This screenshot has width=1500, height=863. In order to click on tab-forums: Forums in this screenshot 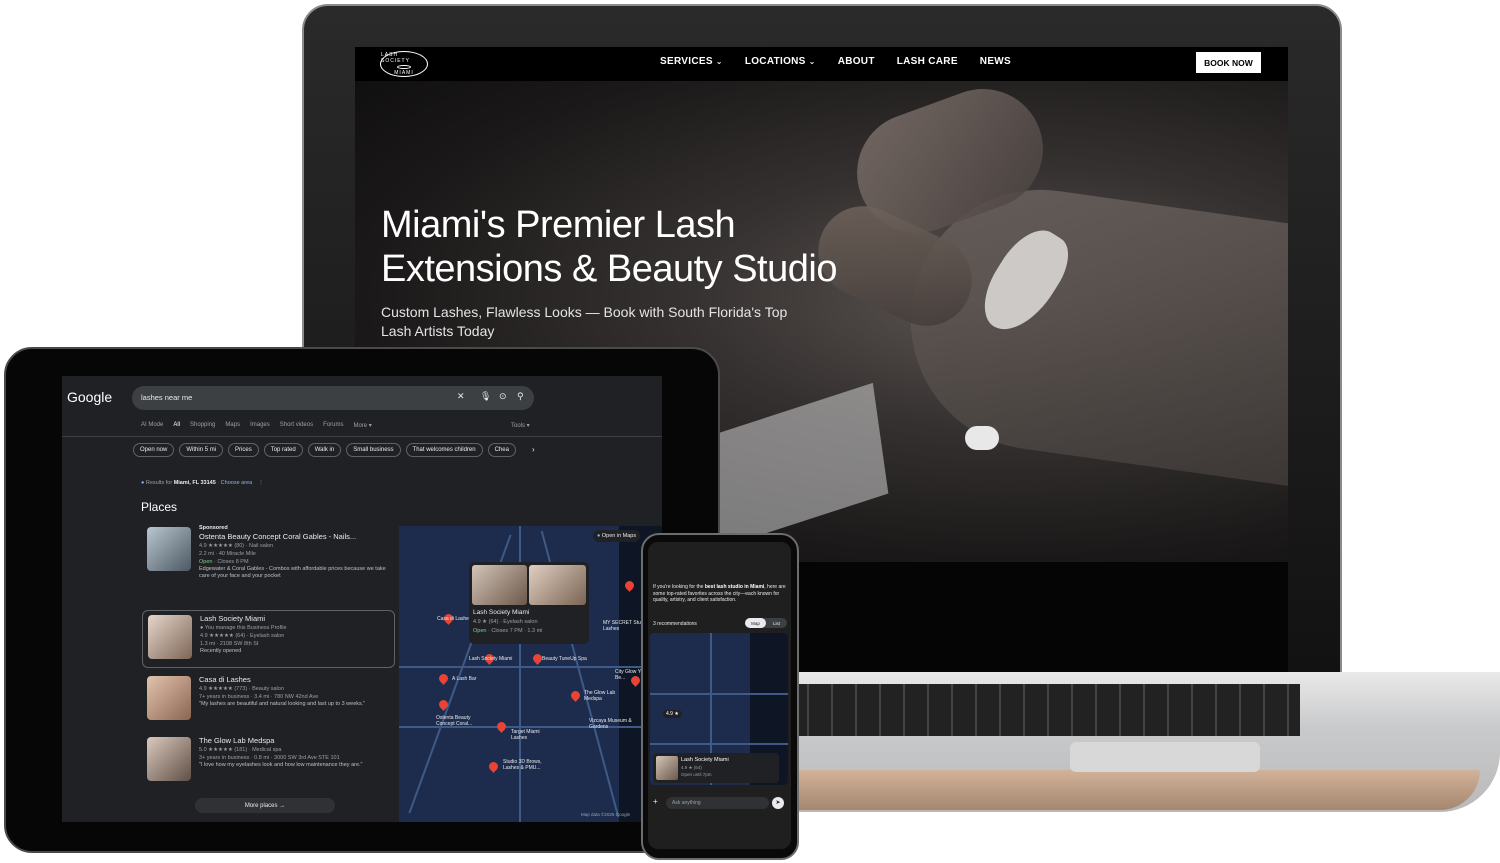, I will do `click(333, 425)`.